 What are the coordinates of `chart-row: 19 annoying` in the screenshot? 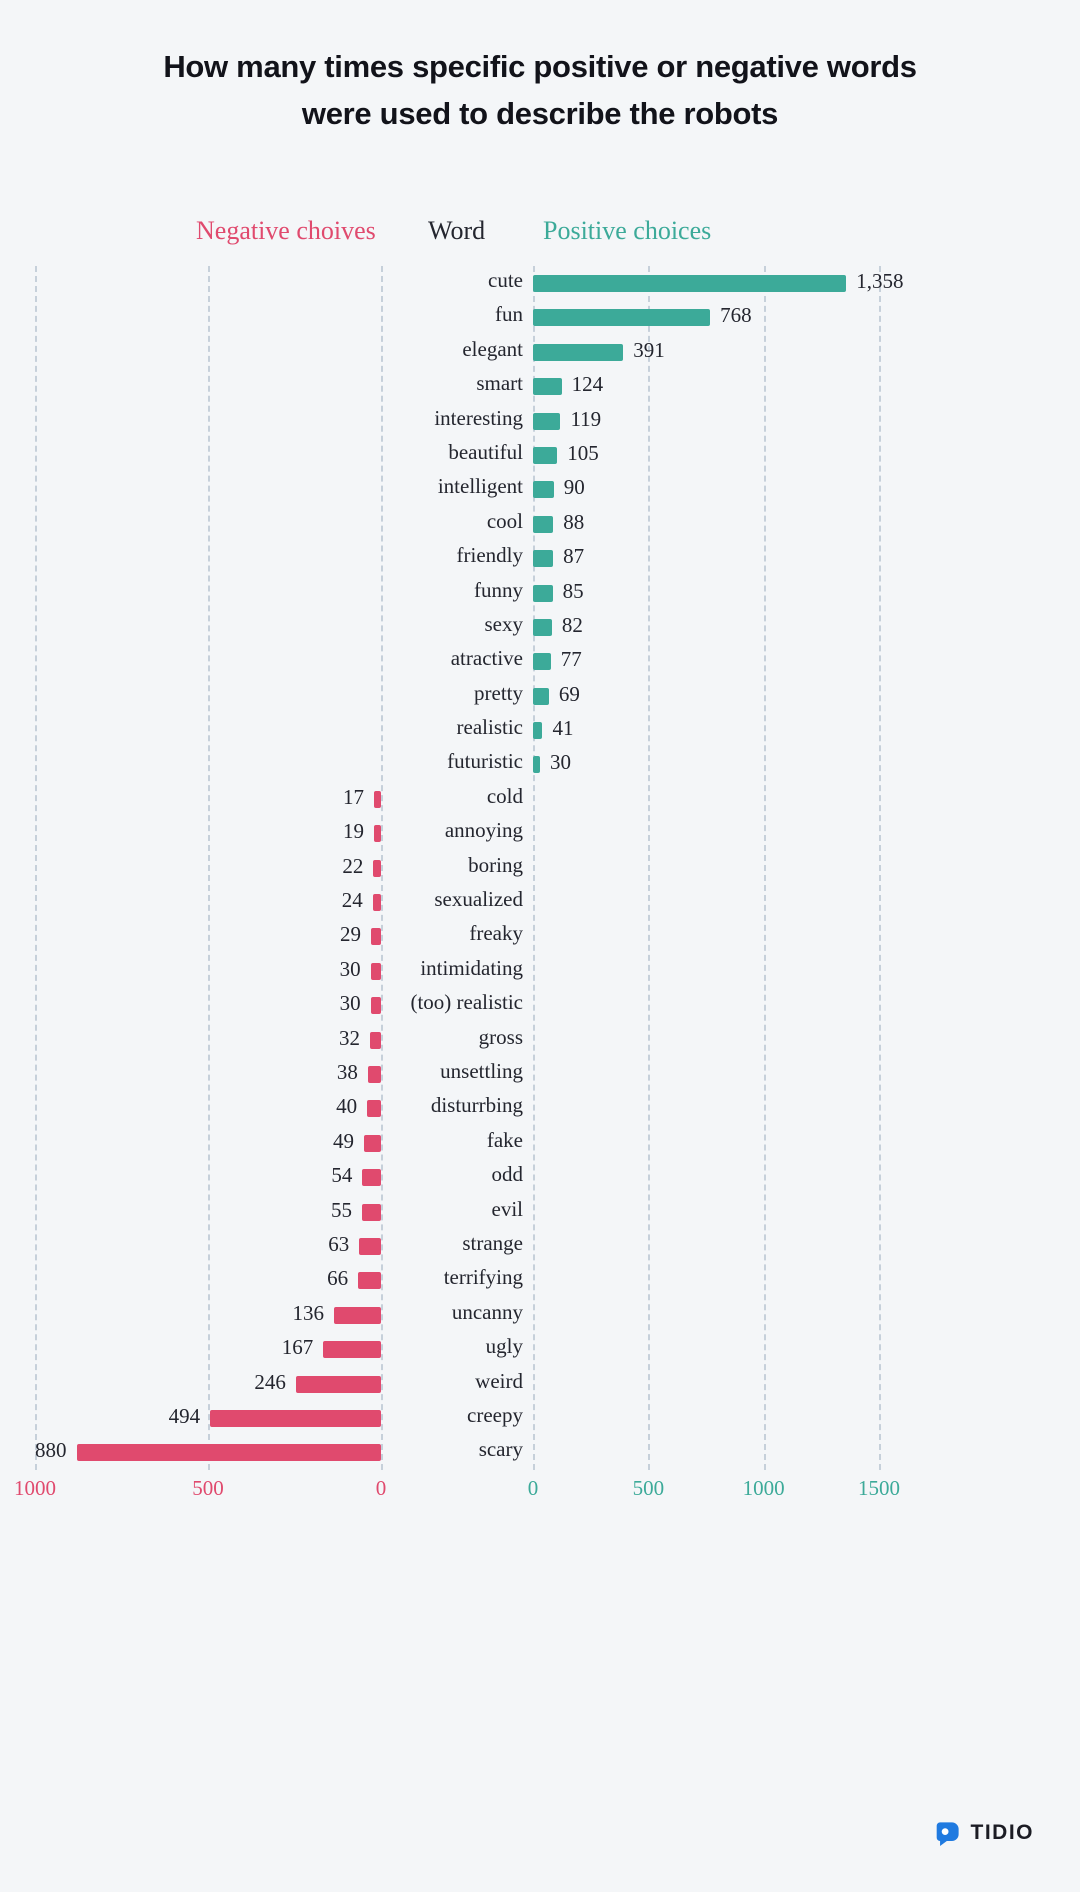 It's located at (540, 833).